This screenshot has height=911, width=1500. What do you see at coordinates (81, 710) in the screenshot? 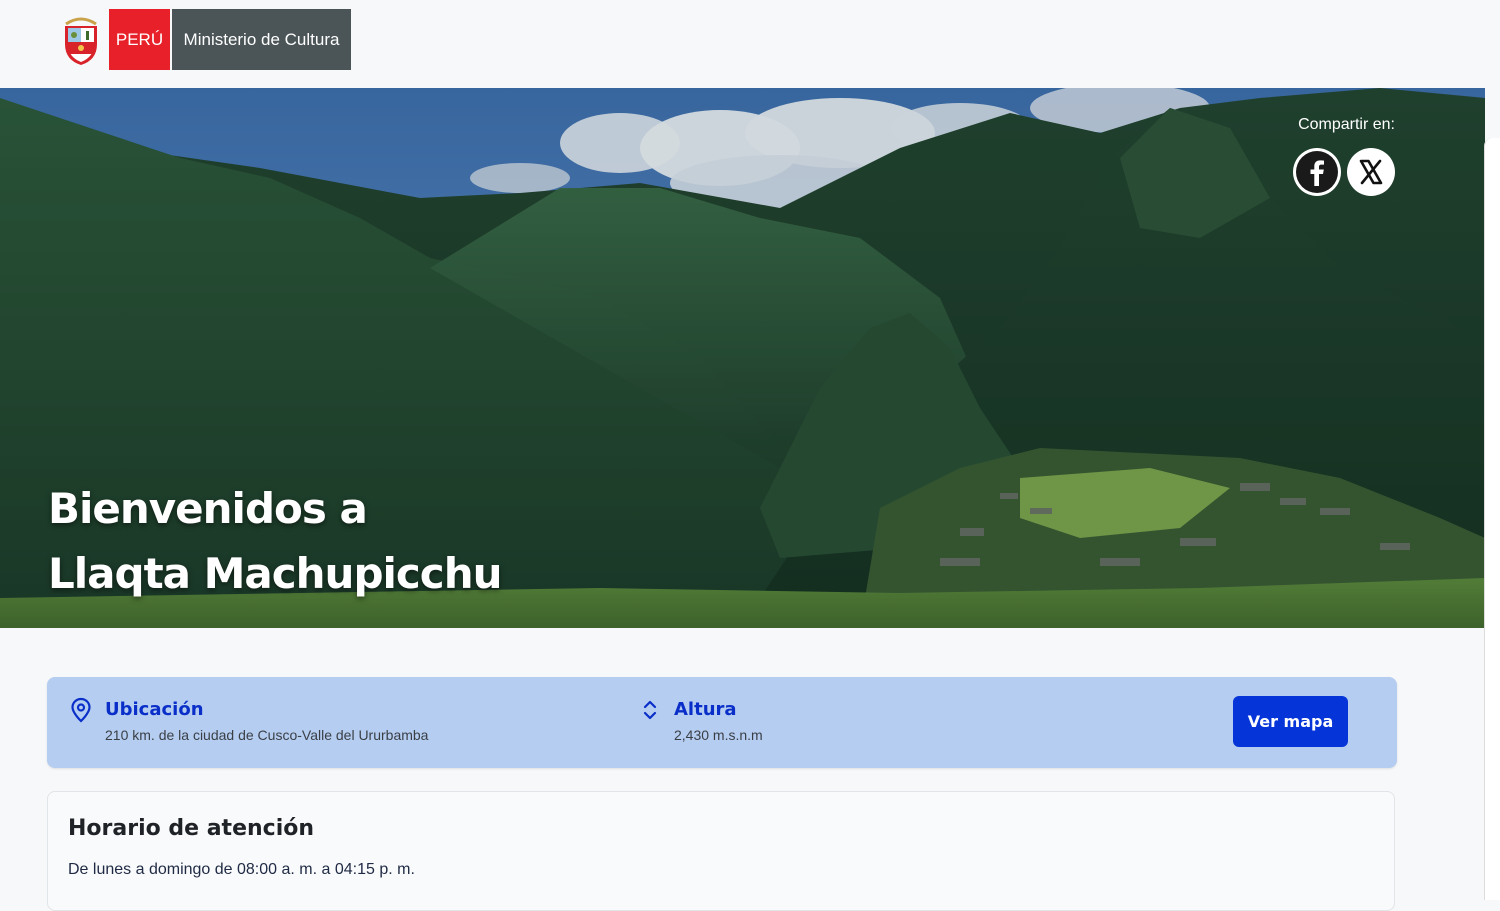
I see `location-pin-icon` at bounding box center [81, 710].